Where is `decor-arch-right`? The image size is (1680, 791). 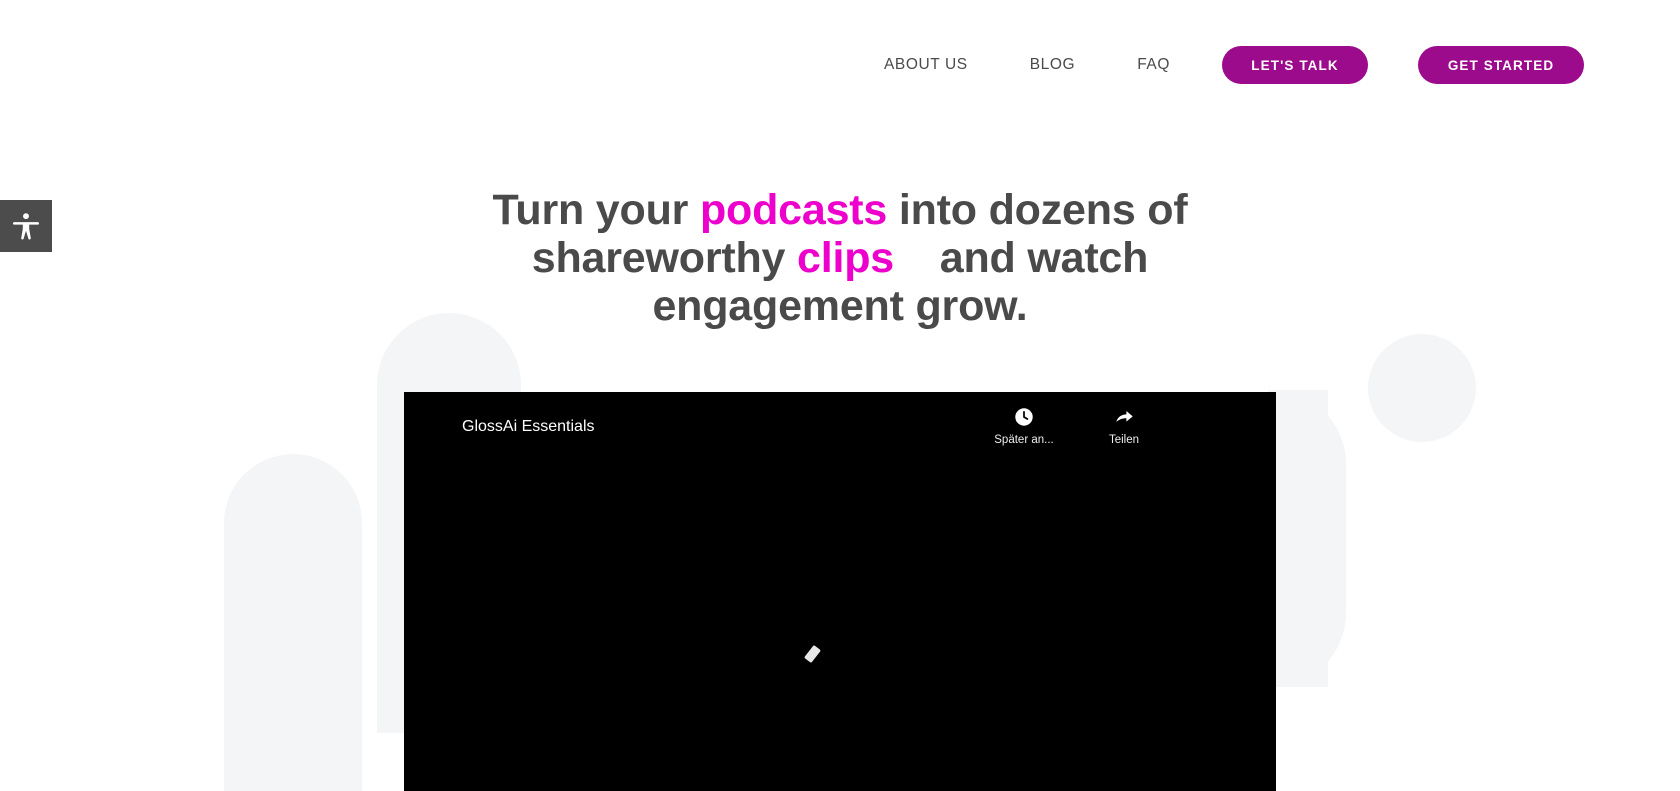
decor-arch-right is located at coordinates (1309, 538).